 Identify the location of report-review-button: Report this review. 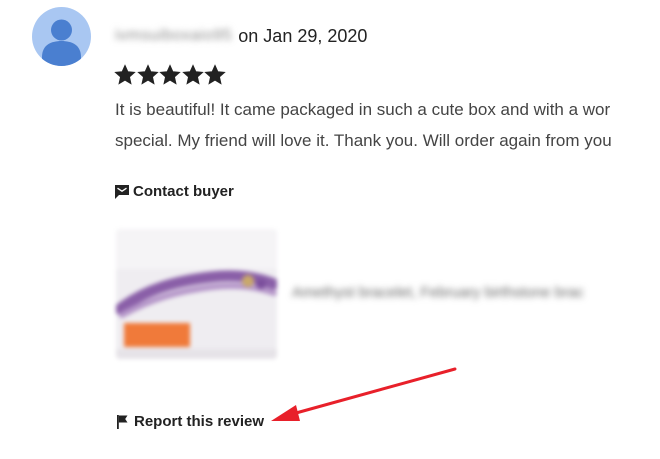
(189, 421).